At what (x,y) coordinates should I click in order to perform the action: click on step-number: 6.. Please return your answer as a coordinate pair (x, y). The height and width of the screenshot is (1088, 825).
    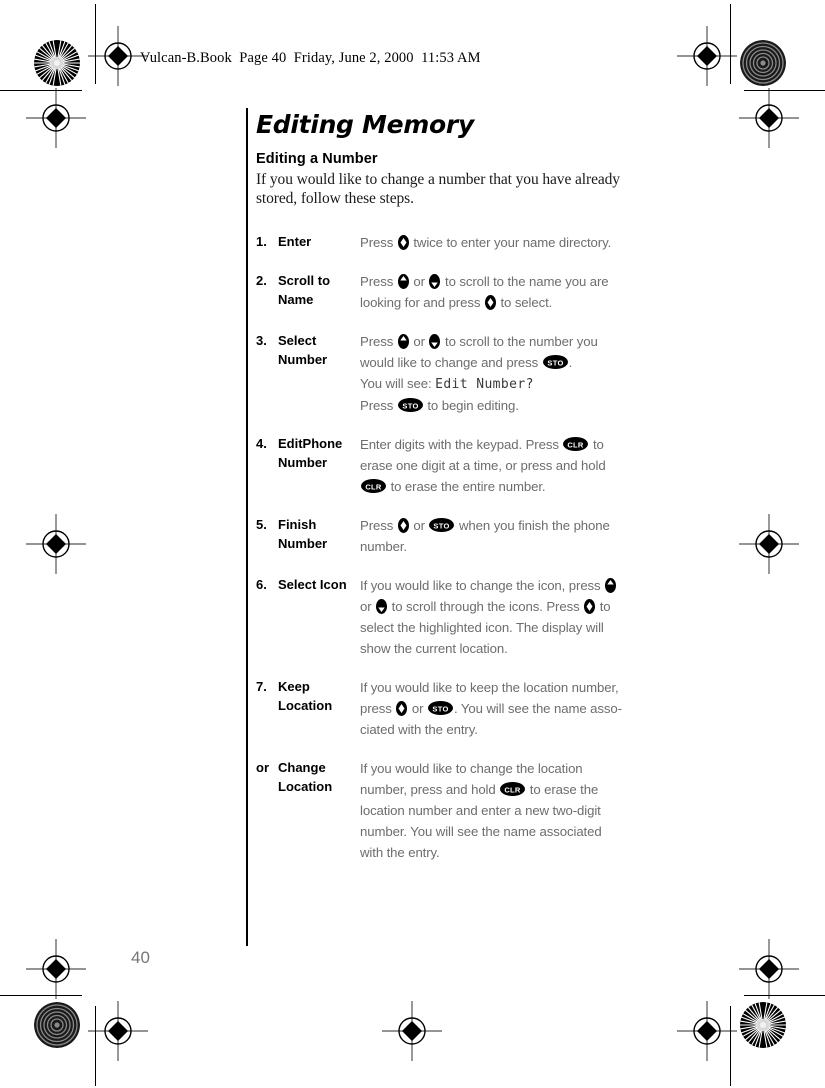
    Looking at the image, I should click on (261, 584).